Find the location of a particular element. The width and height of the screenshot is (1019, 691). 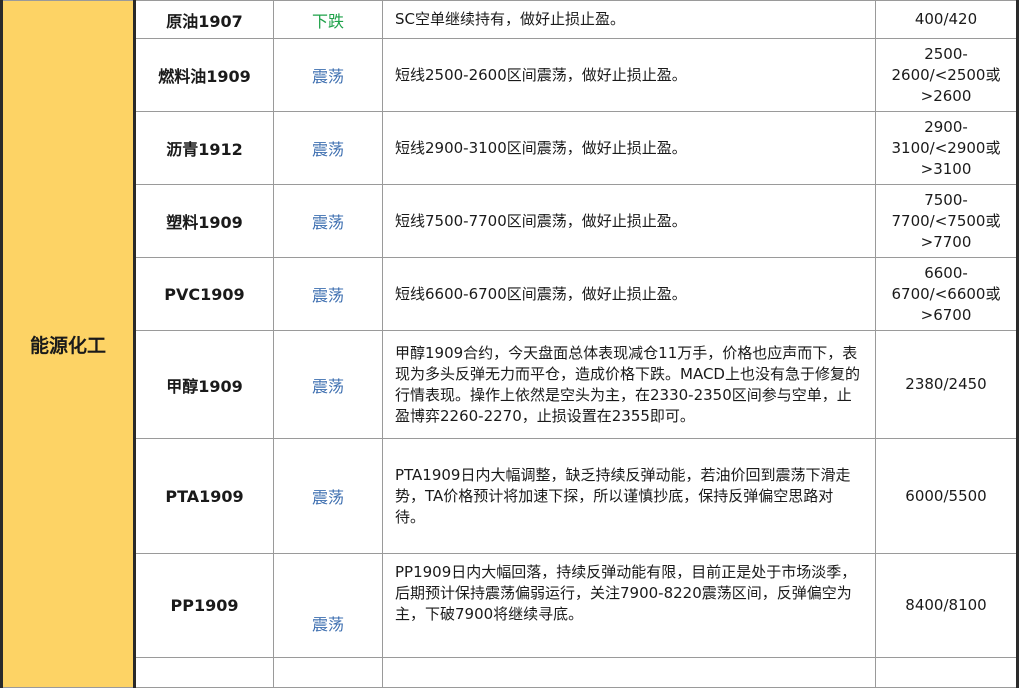

table-row-partial is located at coordinates (510, 672).